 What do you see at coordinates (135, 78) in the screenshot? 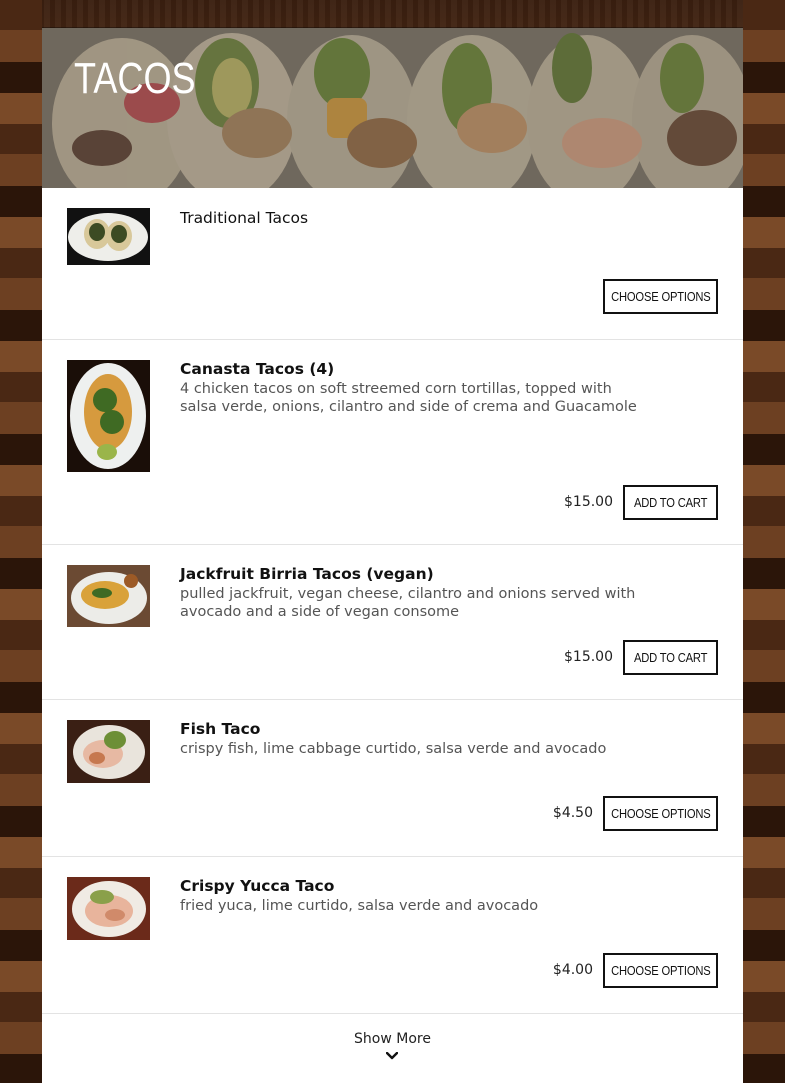
I see `section-title: TACOS` at bounding box center [135, 78].